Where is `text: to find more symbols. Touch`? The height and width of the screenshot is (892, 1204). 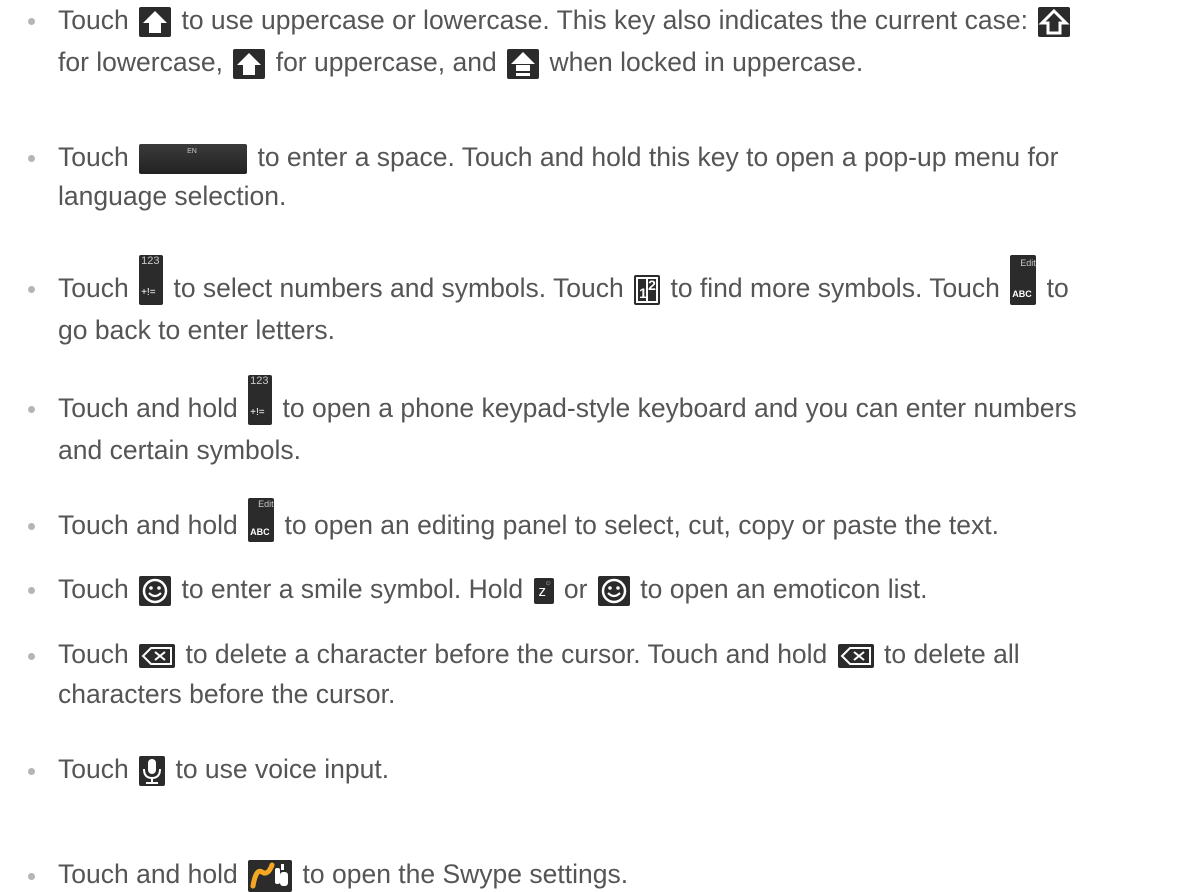
text: to find more symbols. Touch is located at coordinates (835, 288).